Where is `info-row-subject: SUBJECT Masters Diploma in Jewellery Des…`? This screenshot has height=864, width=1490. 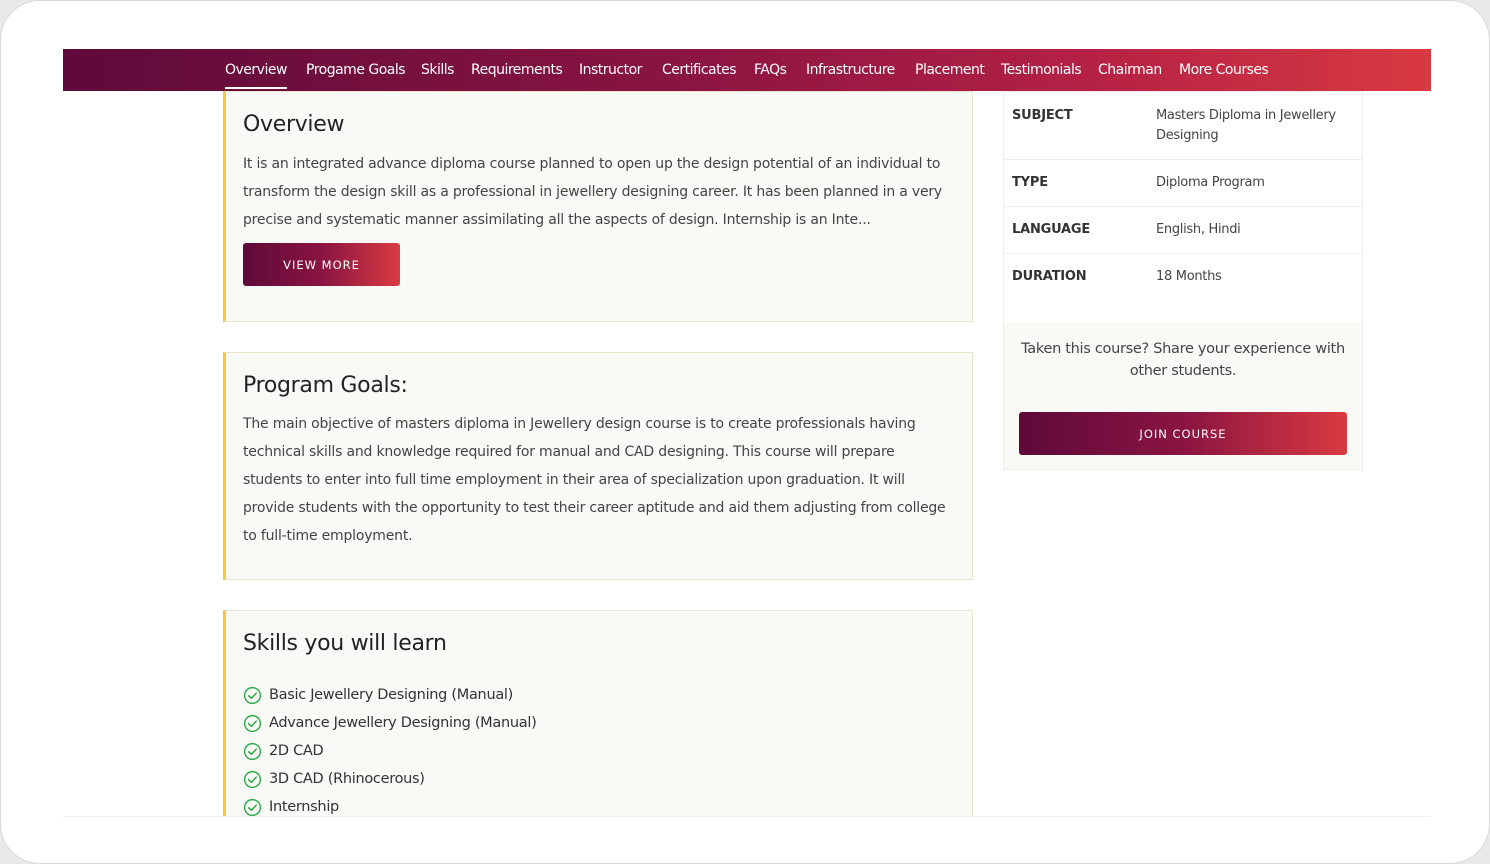 info-row-subject: SUBJECT Masters Diploma in Jewellery Des… is located at coordinates (1183, 126).